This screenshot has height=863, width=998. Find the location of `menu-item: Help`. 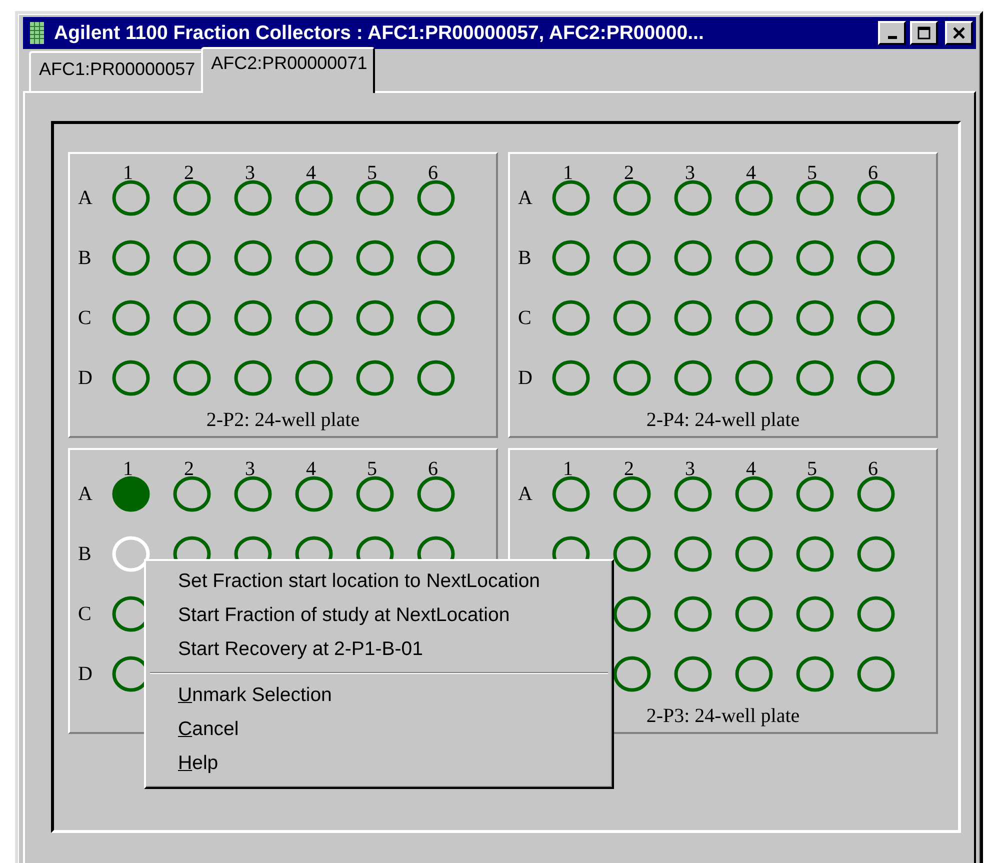

menu-item: Help is located at coordinates (379, 764).